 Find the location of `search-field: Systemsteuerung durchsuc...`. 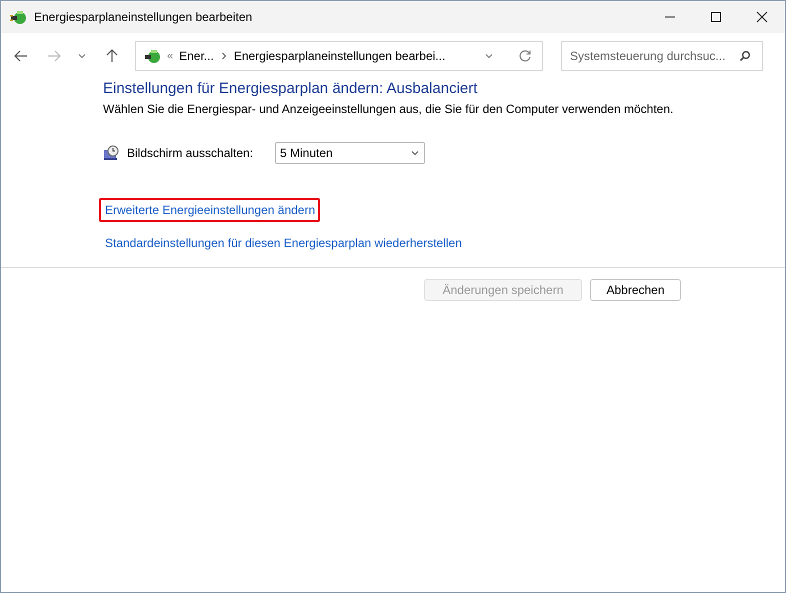

search-field: Systemsteuerung durchsuc... is located at coordinates (662, 56).